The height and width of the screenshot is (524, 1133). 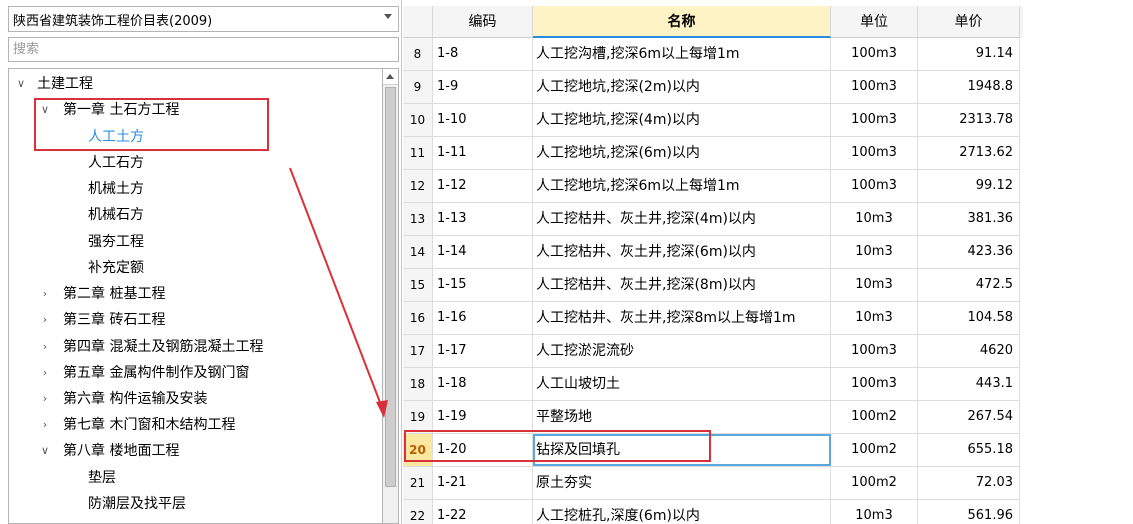 What do you see at coordinates (682, 483) in the screenshot?
I see `name-cell: 原土夯实` at bounding box center [682, 483].